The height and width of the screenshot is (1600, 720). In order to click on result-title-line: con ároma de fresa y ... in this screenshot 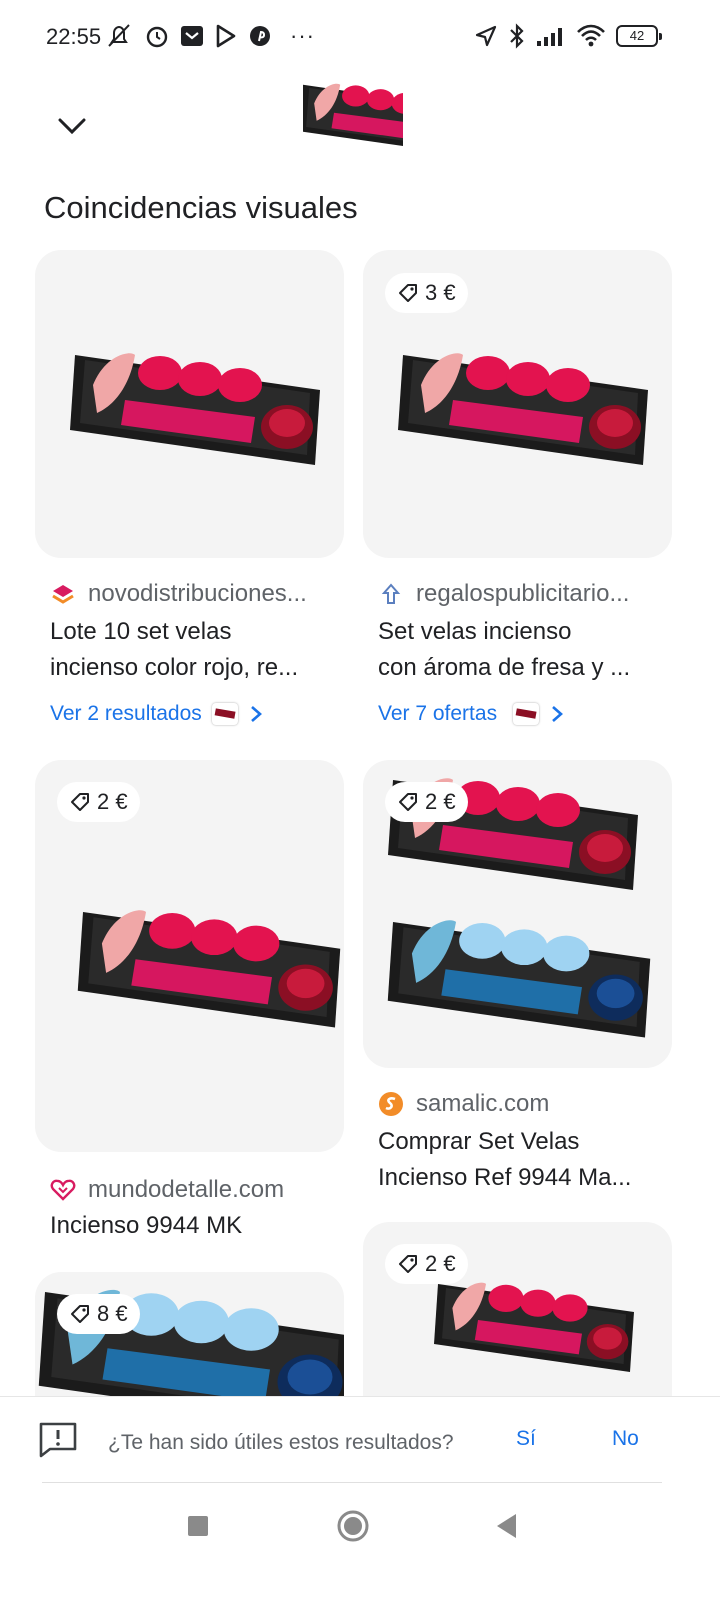, I will do `click(504, 667)`.